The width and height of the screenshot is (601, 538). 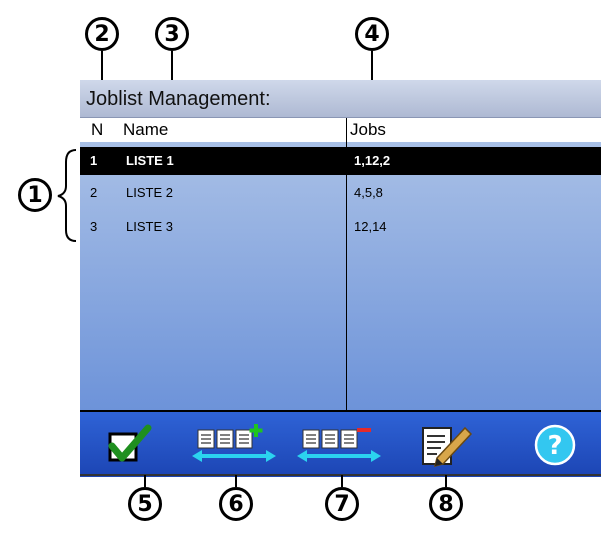 I want to click on row-jobs: 12,14, so click(x=370, y=226).